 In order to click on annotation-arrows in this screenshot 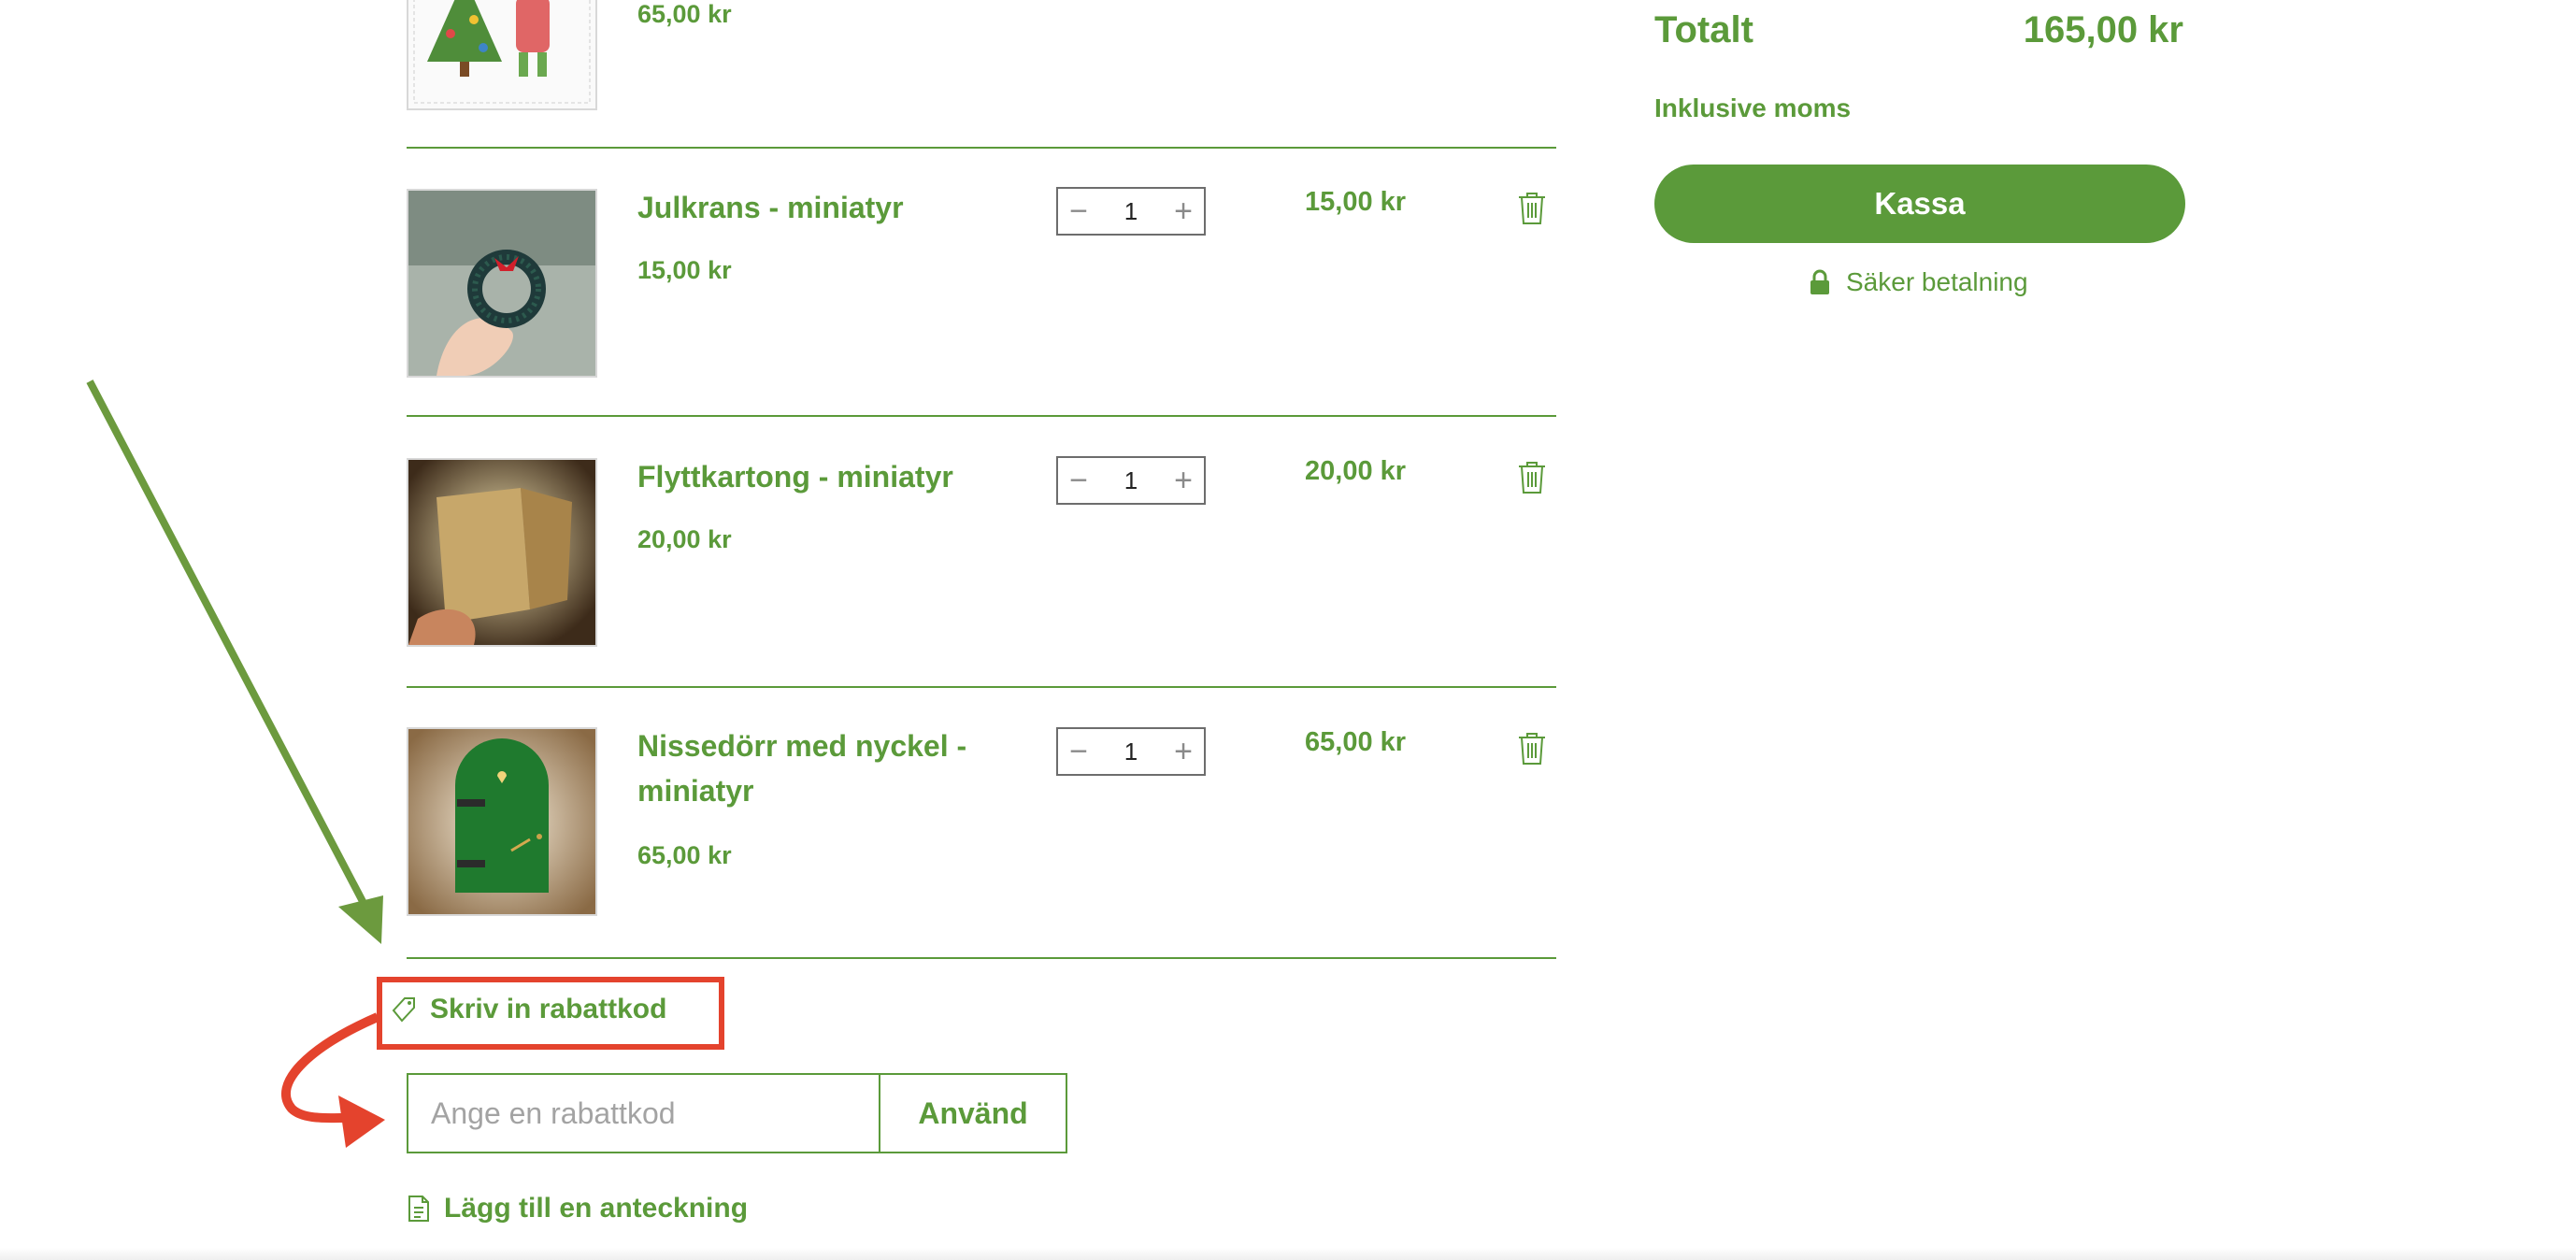, I will do `click(235, 763)`.